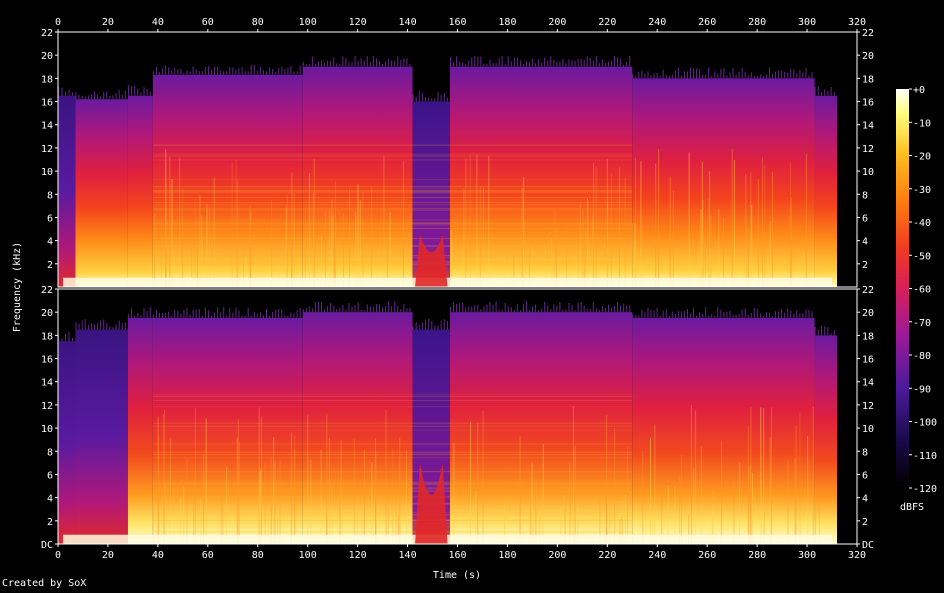  What do you see at coordinates (457, 555) in the screenshot?
I see `x-tick-label-bottom: 160` at bounding box center [457, 555].